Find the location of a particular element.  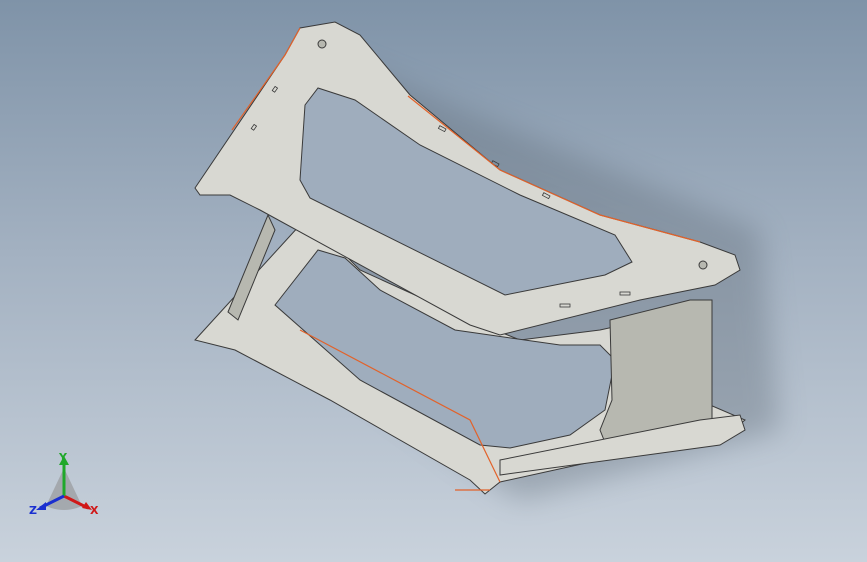

z-axis-arrowhead is located at coordinates (41, 506).